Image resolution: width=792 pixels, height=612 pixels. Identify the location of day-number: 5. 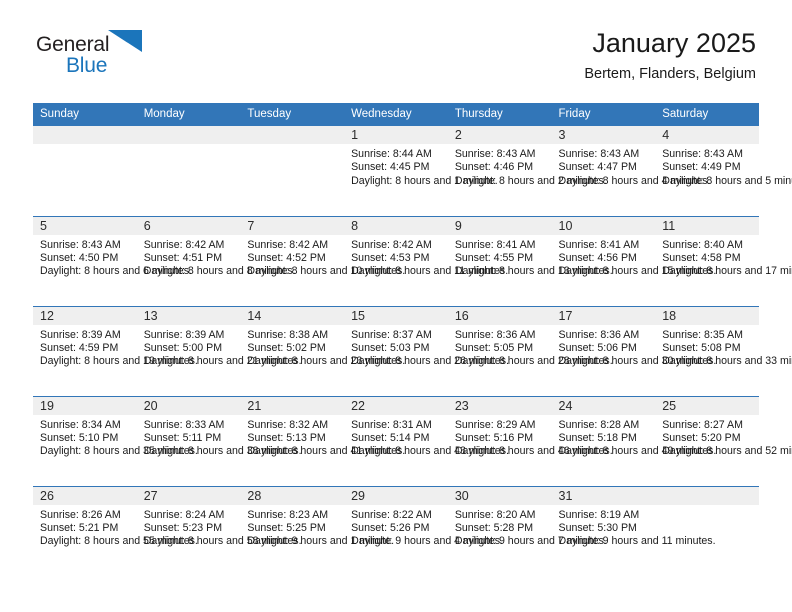
(85, 225).